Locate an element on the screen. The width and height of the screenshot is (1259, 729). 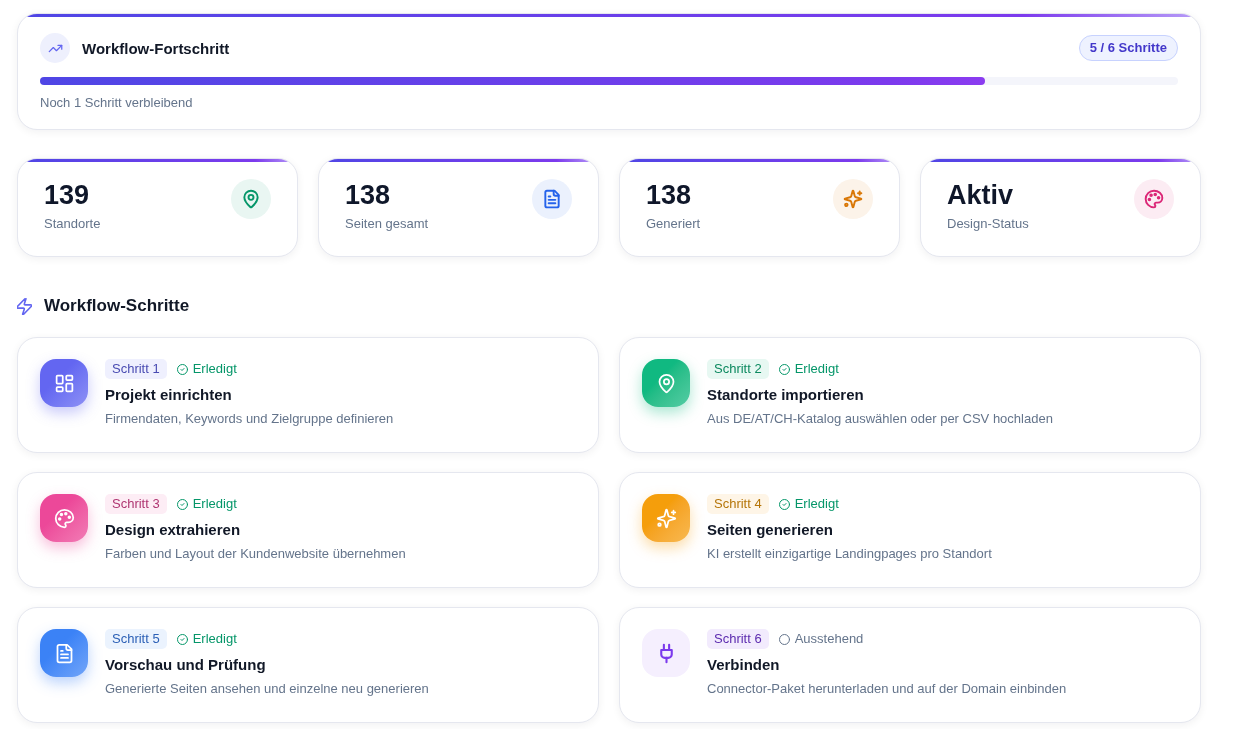
step-description: Aus DE/AT/CH-Katalog auswählen oder per CSV hochladen is located at coordinates (880, 419).